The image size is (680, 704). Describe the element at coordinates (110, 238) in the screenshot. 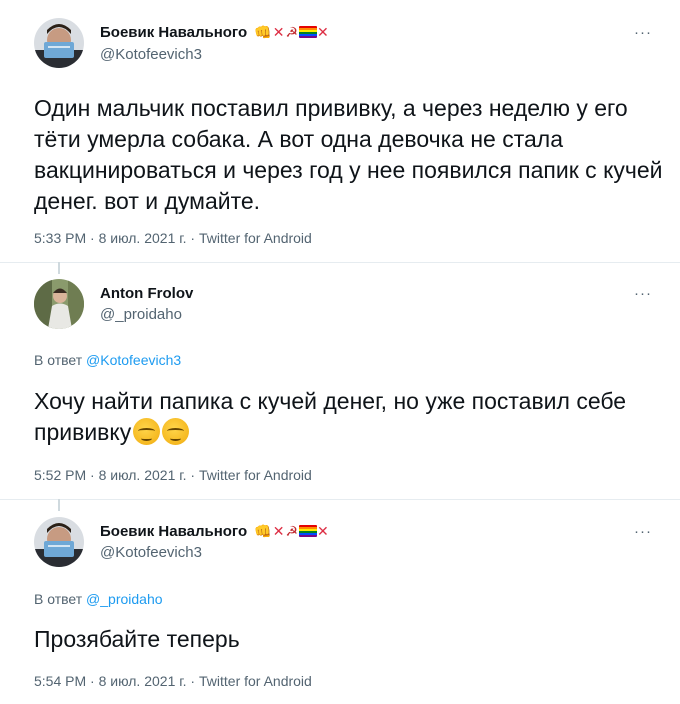

I see `tweet-timestamp: 5:33 PM · 8 июл. 2021 г.` at that location.